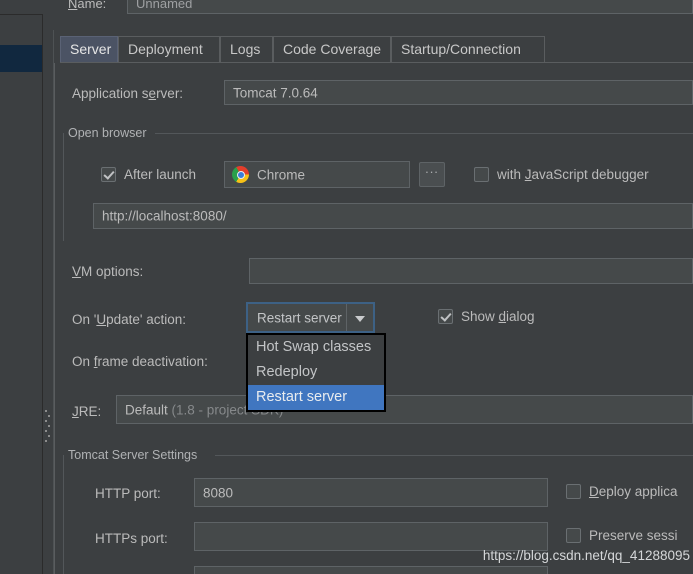 This screenshot has height=574, width=693. I want to click on open-browser-group-edge, so click(63, 187).